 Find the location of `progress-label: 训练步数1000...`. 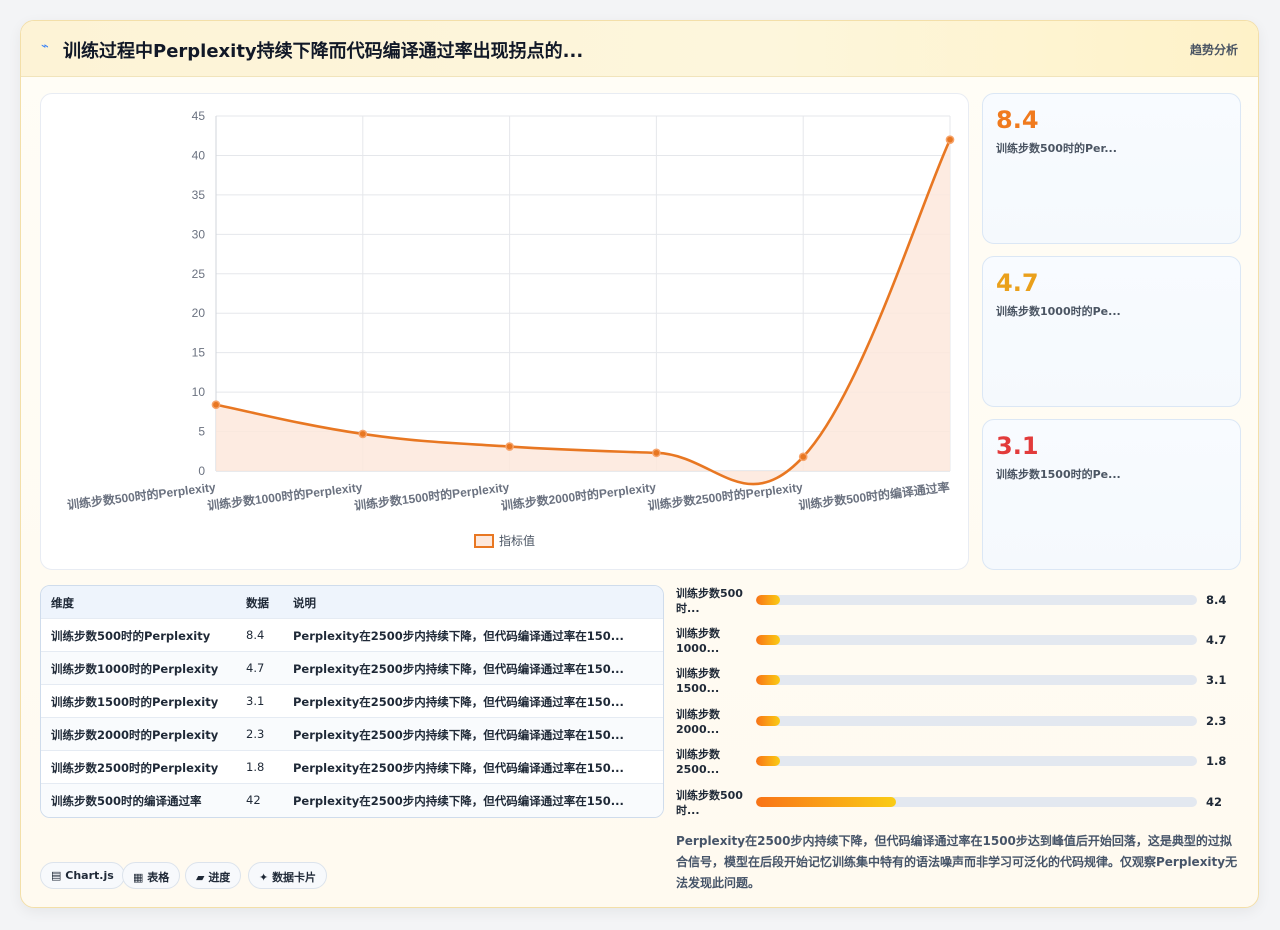

progress-label: 训练步数1000... is located at coordinates (698, 641).